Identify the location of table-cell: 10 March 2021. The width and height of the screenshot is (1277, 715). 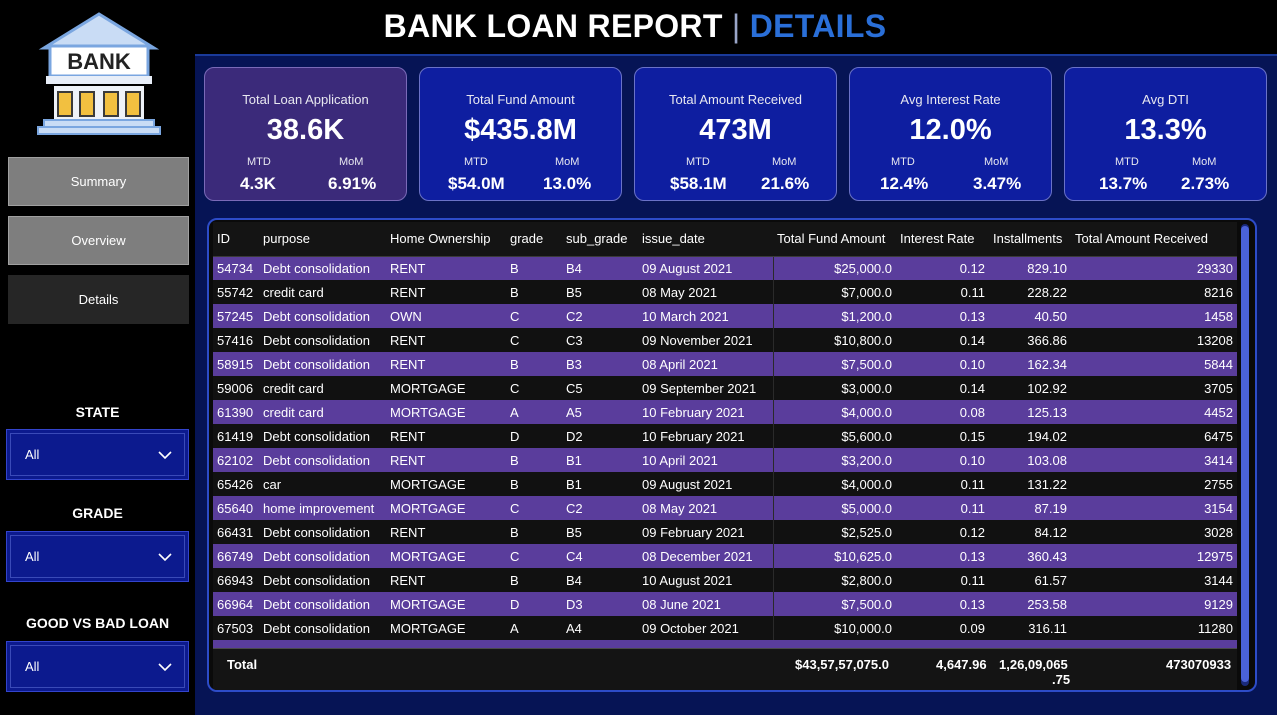
(706, 316).